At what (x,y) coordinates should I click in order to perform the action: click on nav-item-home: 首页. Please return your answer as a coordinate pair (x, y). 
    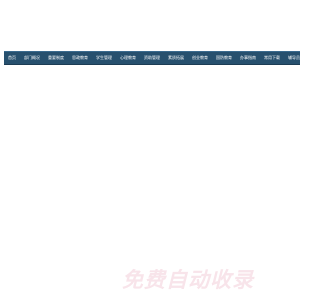
    Looking at the image, I should click on (12, 58).